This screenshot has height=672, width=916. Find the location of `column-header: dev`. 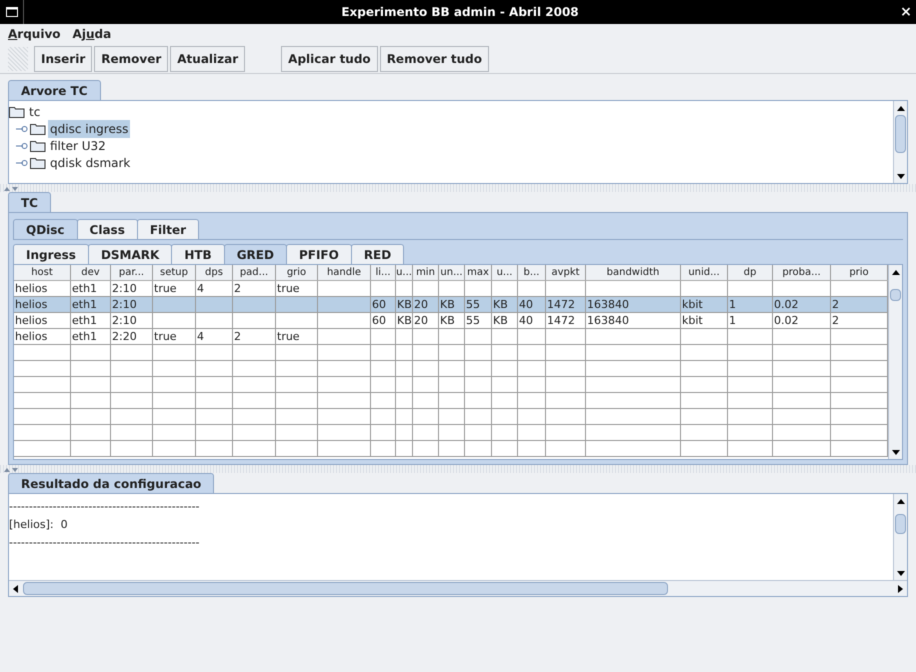

column-header: dev is located at coordinates (91, 272).